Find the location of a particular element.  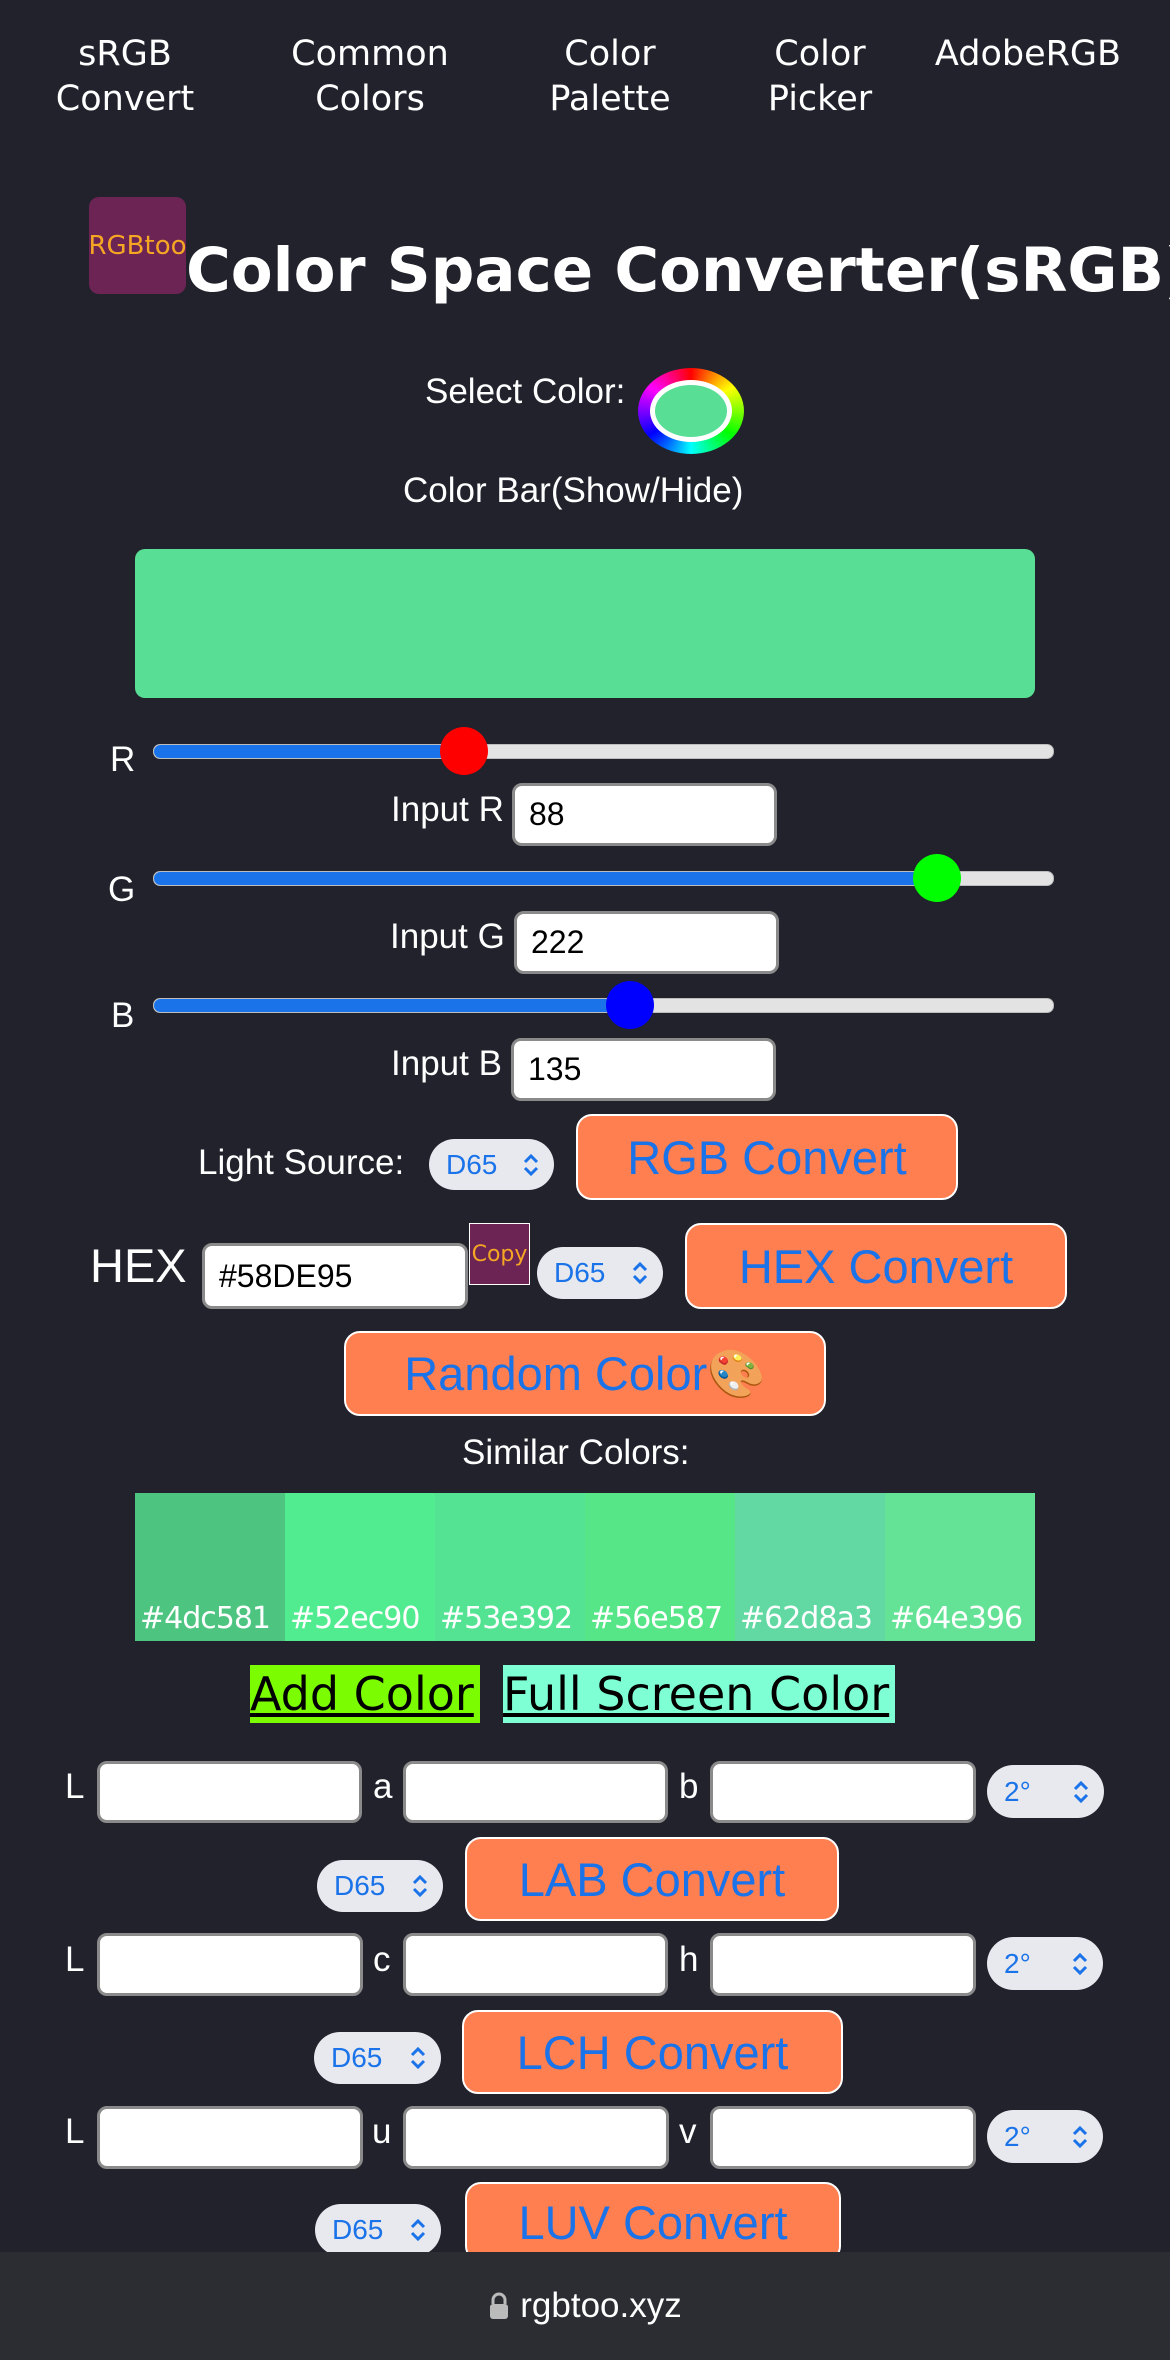

luv-v-label: v is located at coordinates (688, 2131).